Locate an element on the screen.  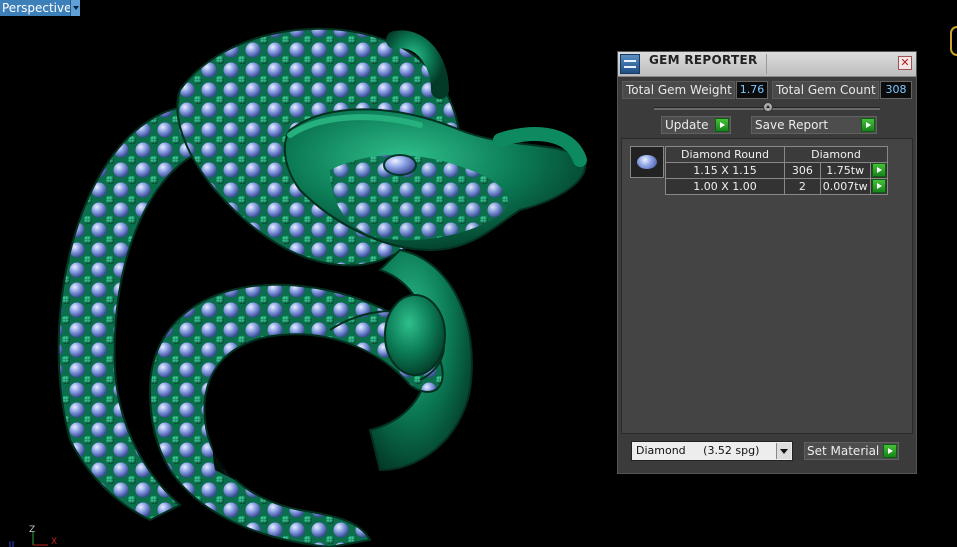
gem-weight: 1.75tw is located at coordinates (845, 170).